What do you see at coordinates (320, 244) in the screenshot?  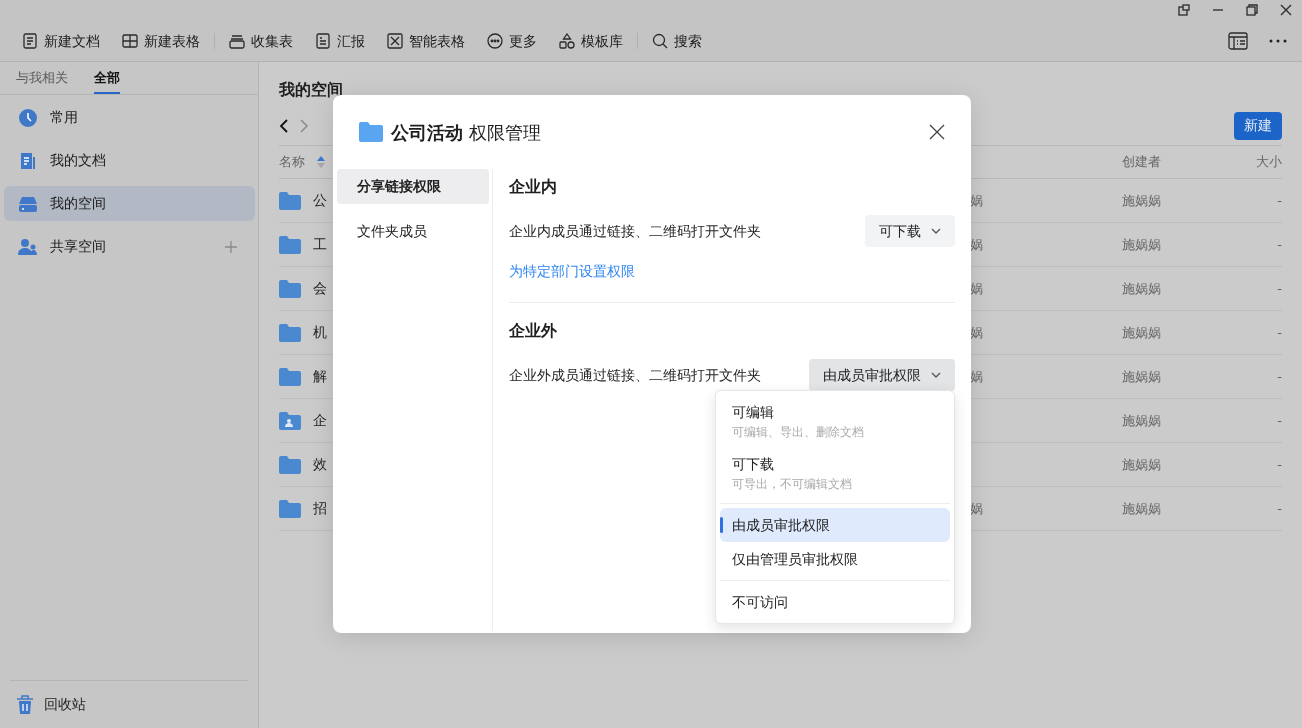 I see `file-name: 工` at bounding box center [320, 244].